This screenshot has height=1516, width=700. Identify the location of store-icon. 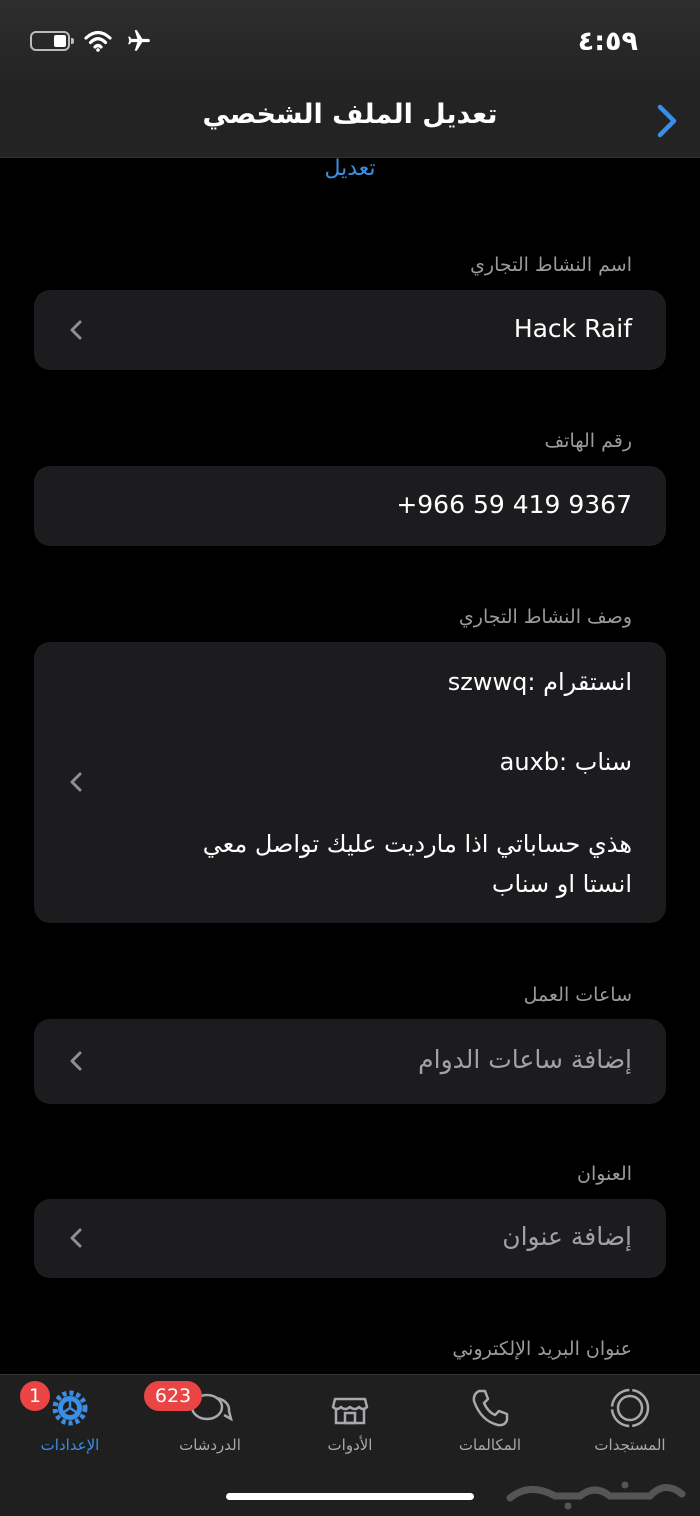
(350, 1411).